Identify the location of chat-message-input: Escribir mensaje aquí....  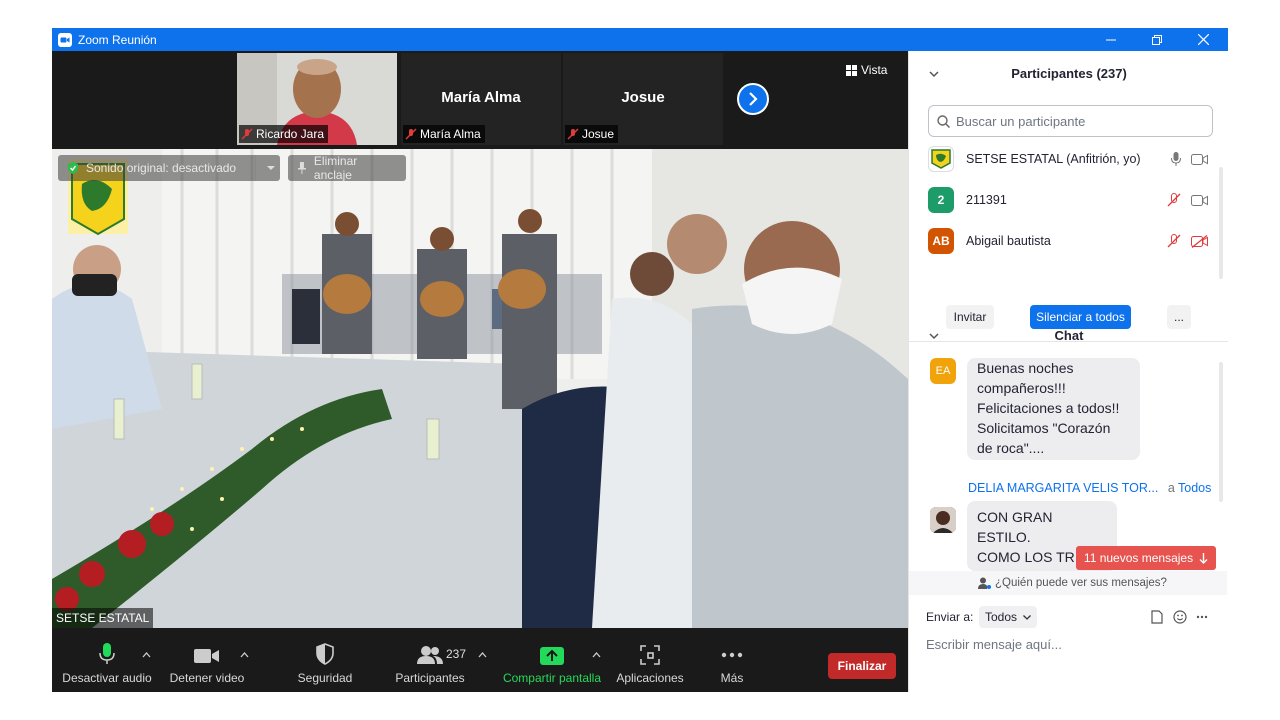
(994, 644).